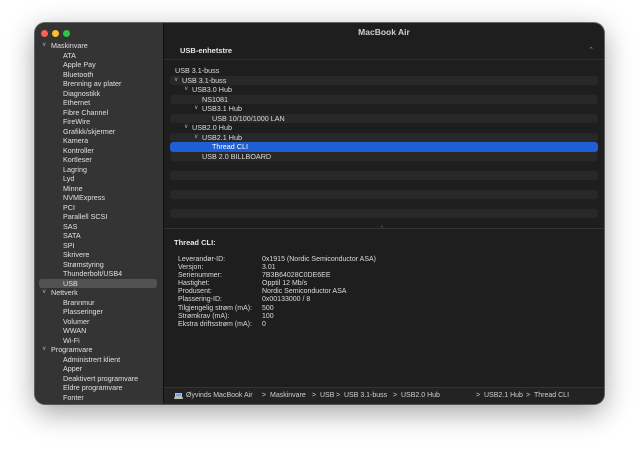 This screenshot has height=450, width=639. Describe the element at coordinates (99, 255) in the screenshot. I see `sidebar-item-skrivere: Skrivere` at that location.